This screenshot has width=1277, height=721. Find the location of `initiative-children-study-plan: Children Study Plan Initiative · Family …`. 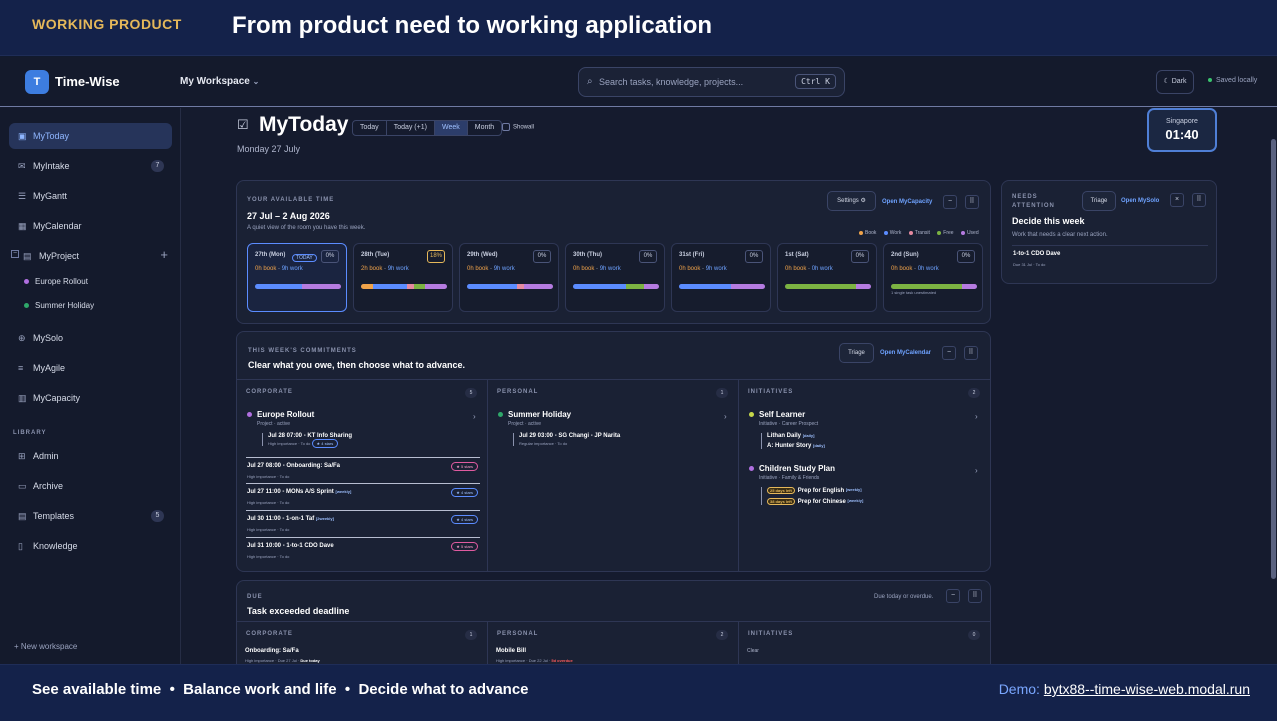

initiative-children-study-plan: Children Study Plan Initiative · Family … is located at coordinates (863, 472).